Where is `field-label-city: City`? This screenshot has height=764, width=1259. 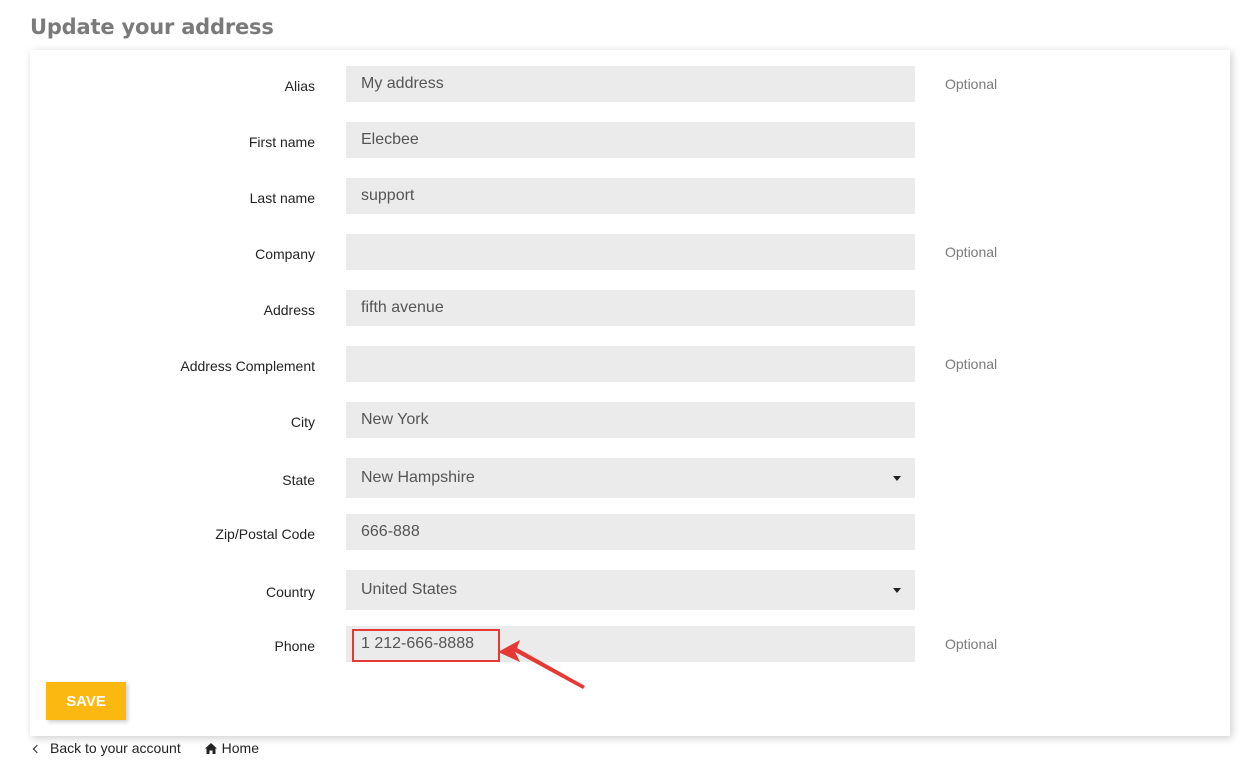 field-label-city: City is located at coordinates (302, 422).